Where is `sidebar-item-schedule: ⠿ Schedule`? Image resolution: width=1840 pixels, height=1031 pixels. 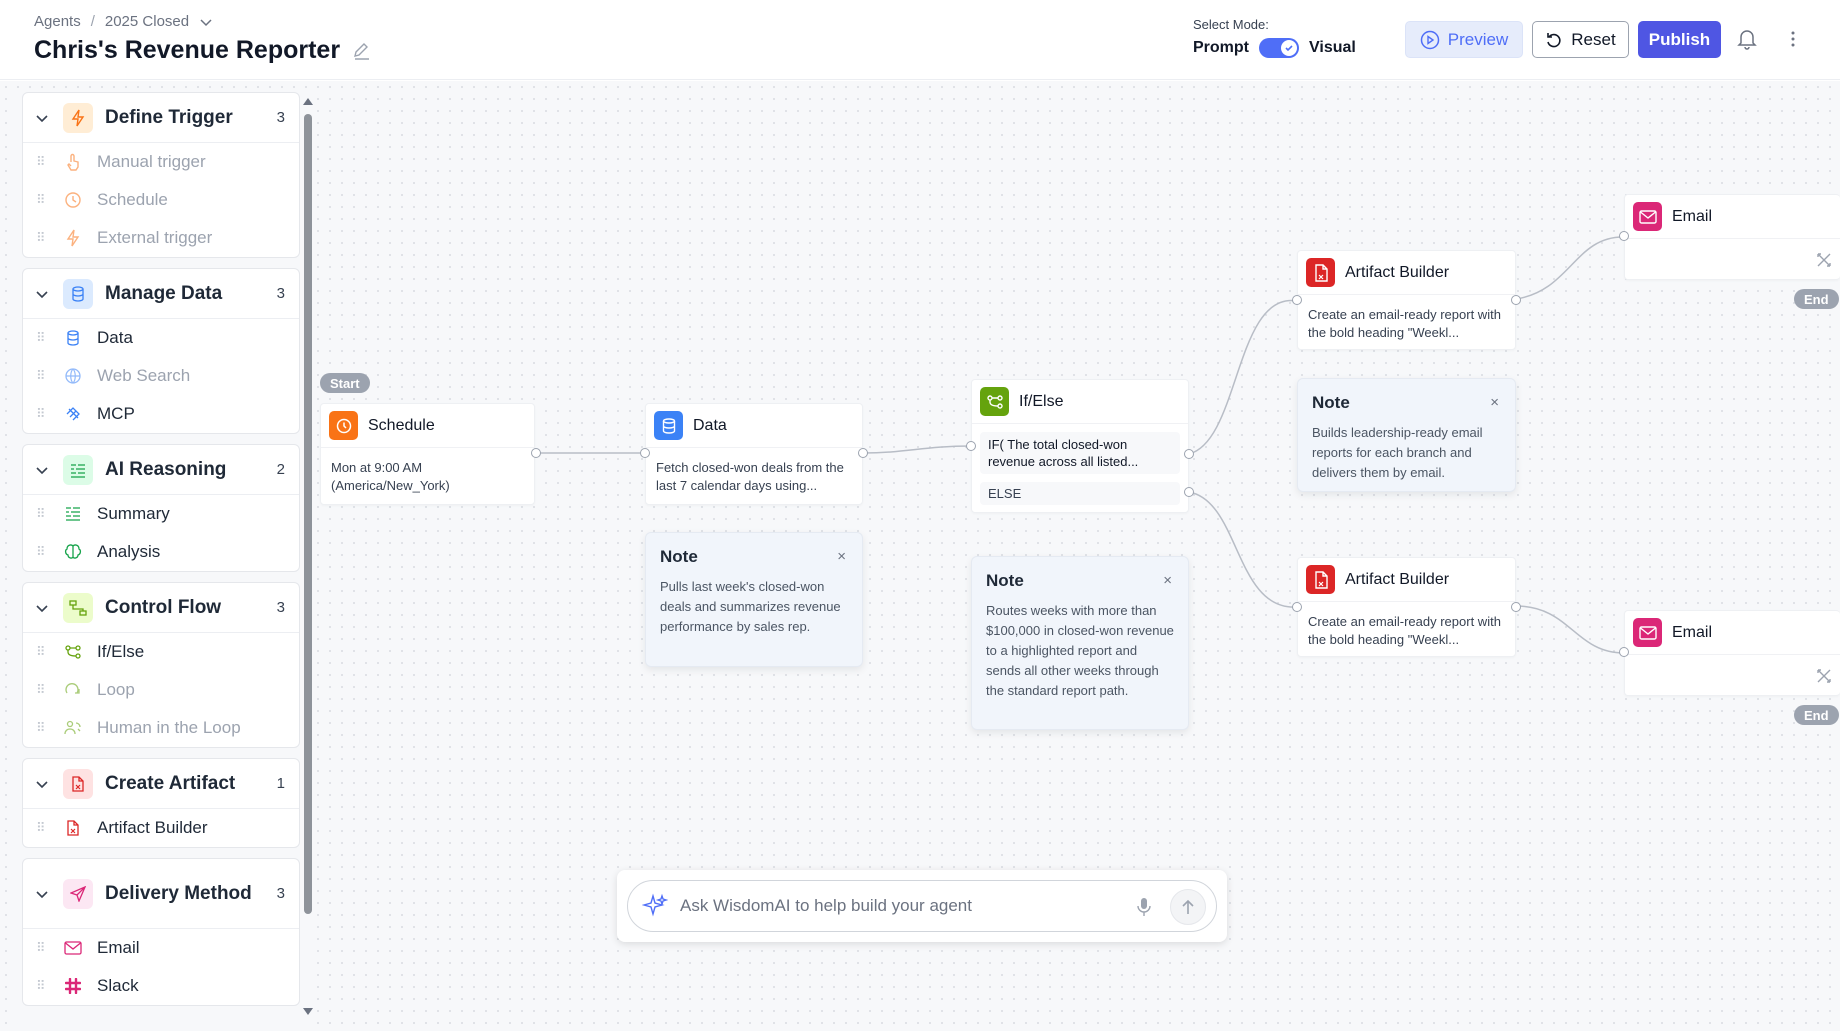 sidebar-item-schedule: ⠿ Schedule is located at coordinates (161, 200).